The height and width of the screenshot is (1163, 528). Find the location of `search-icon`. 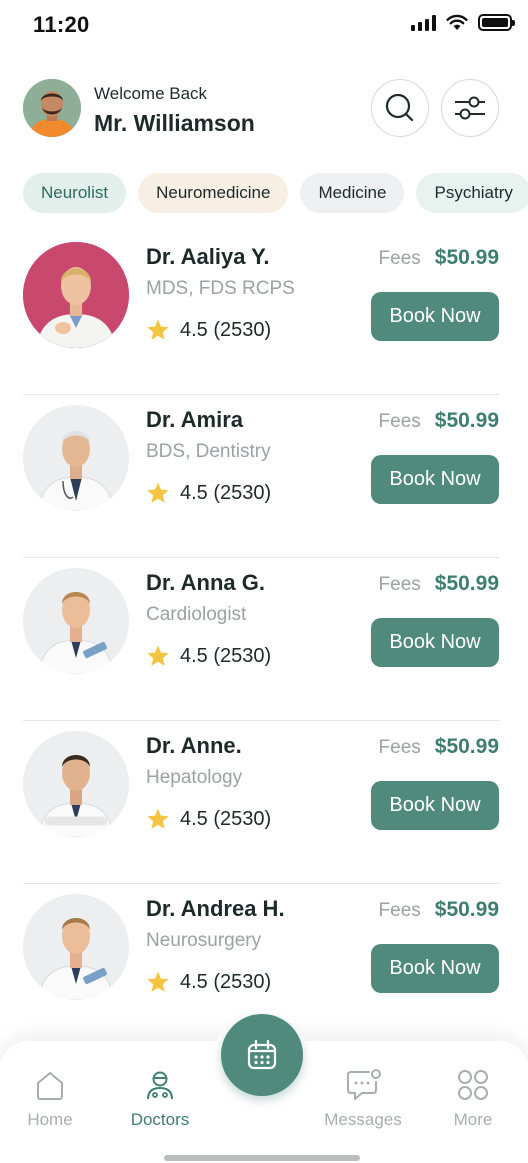

search-icon is located at coordinates (399, 107).